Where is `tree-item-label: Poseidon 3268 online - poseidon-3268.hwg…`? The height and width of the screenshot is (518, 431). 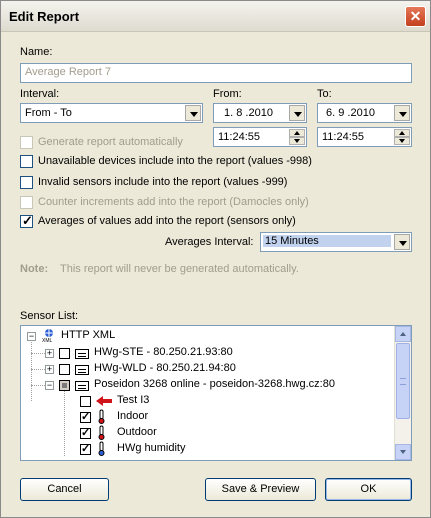
tree-item-label: Poseidon 3268 online - poseidon-3268.hwg… is located at coordinates (214, 384).